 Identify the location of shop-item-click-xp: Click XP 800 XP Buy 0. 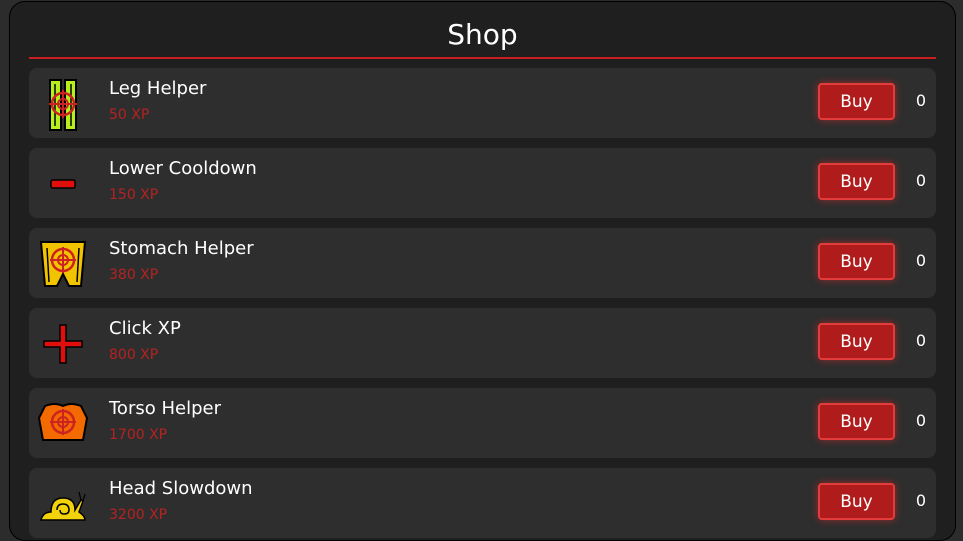
(482, 343).